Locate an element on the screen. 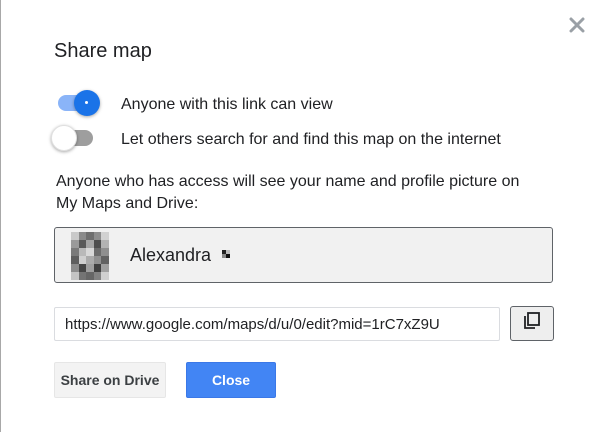 This screenshot has height=432, width=601. close-icon is located at coordinates (577, 25).